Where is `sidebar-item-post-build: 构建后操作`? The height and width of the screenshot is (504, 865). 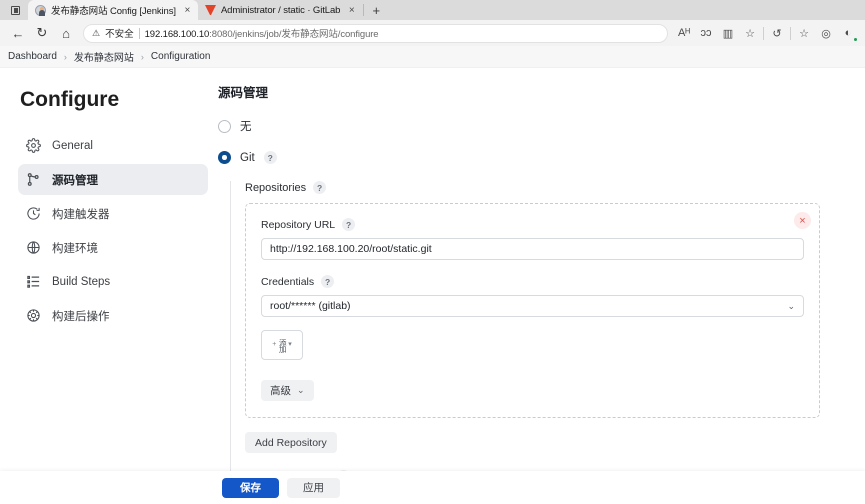
sidebar-item-post-build: 构建后操作 is located at coordinates (113, 315).